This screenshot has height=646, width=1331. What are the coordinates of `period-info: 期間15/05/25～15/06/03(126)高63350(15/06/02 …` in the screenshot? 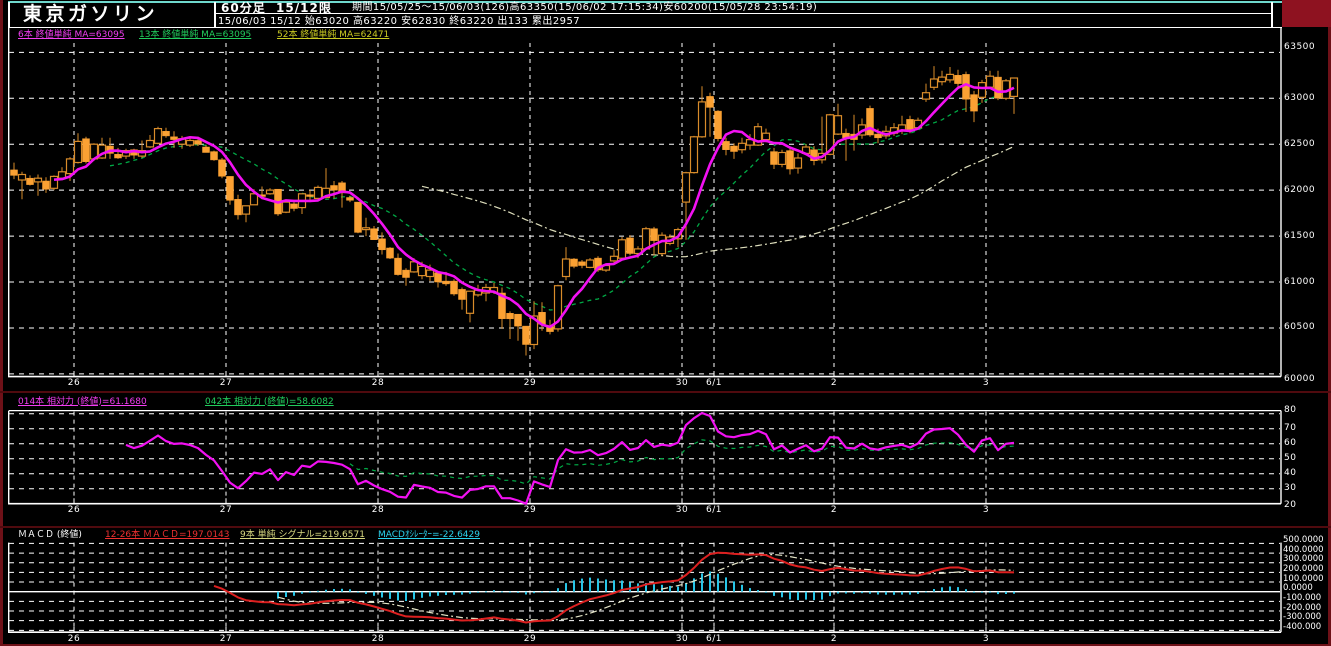 It's located at (585, 7).